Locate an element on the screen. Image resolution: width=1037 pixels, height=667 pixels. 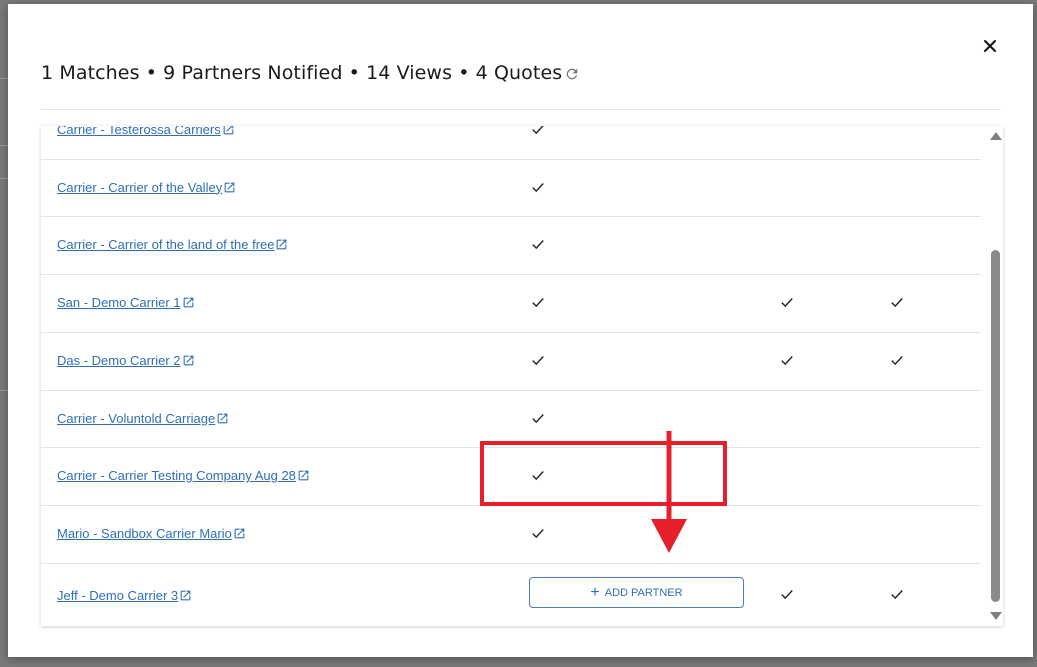
table-row: Jeff - Demo Carrier 3 + ADD PARTNER is located at coordinates (511, 594).